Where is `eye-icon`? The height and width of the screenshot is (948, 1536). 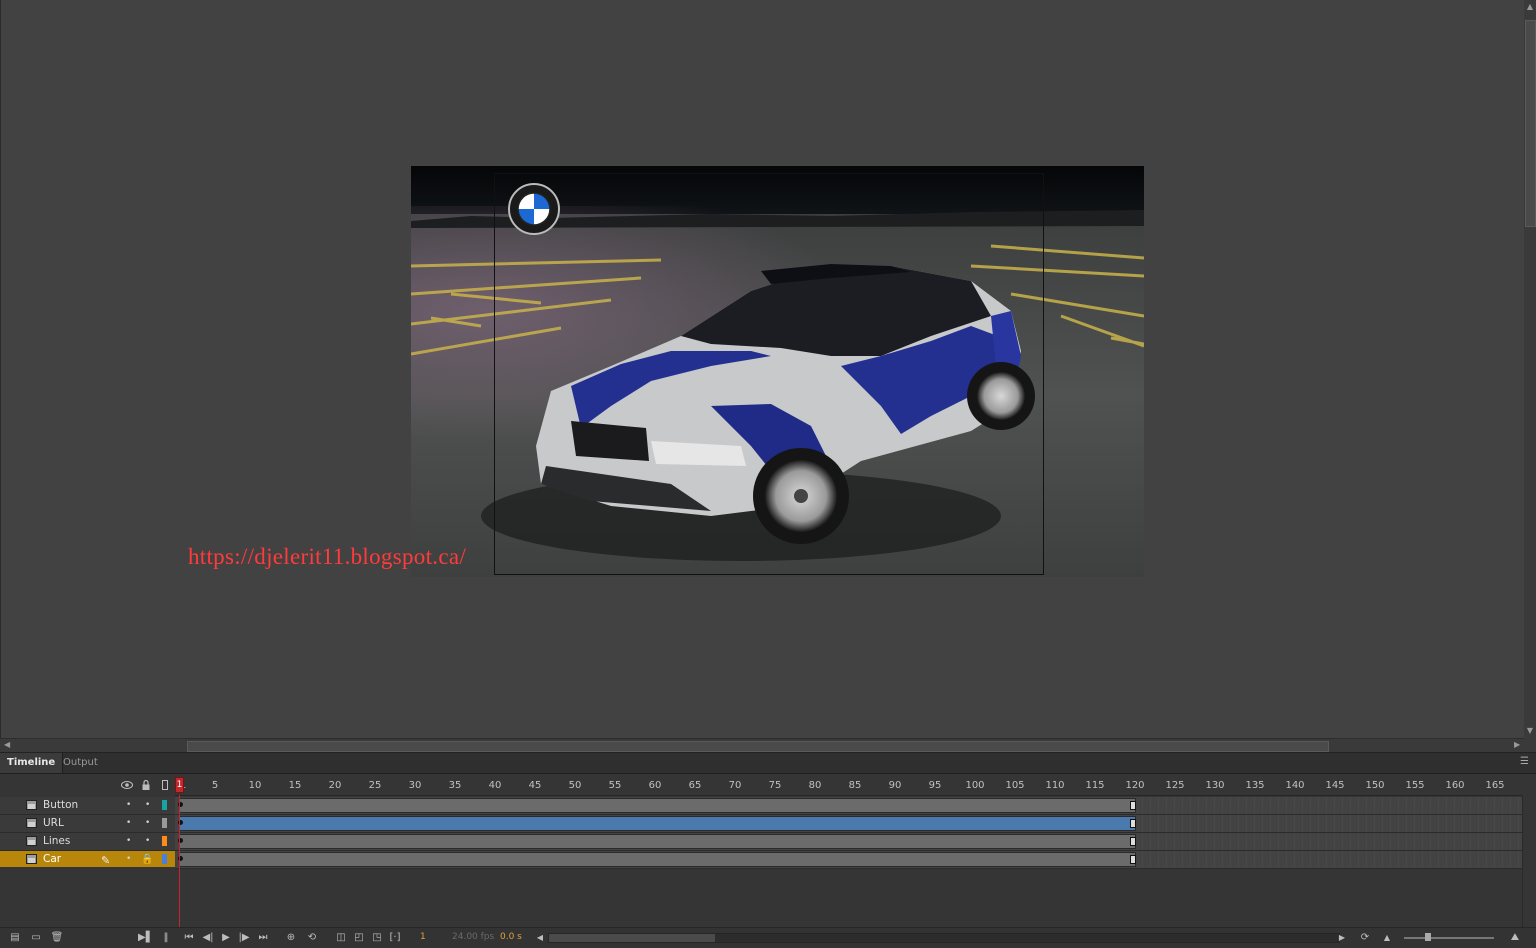 eye-icon is located at coordinates (127, 785).